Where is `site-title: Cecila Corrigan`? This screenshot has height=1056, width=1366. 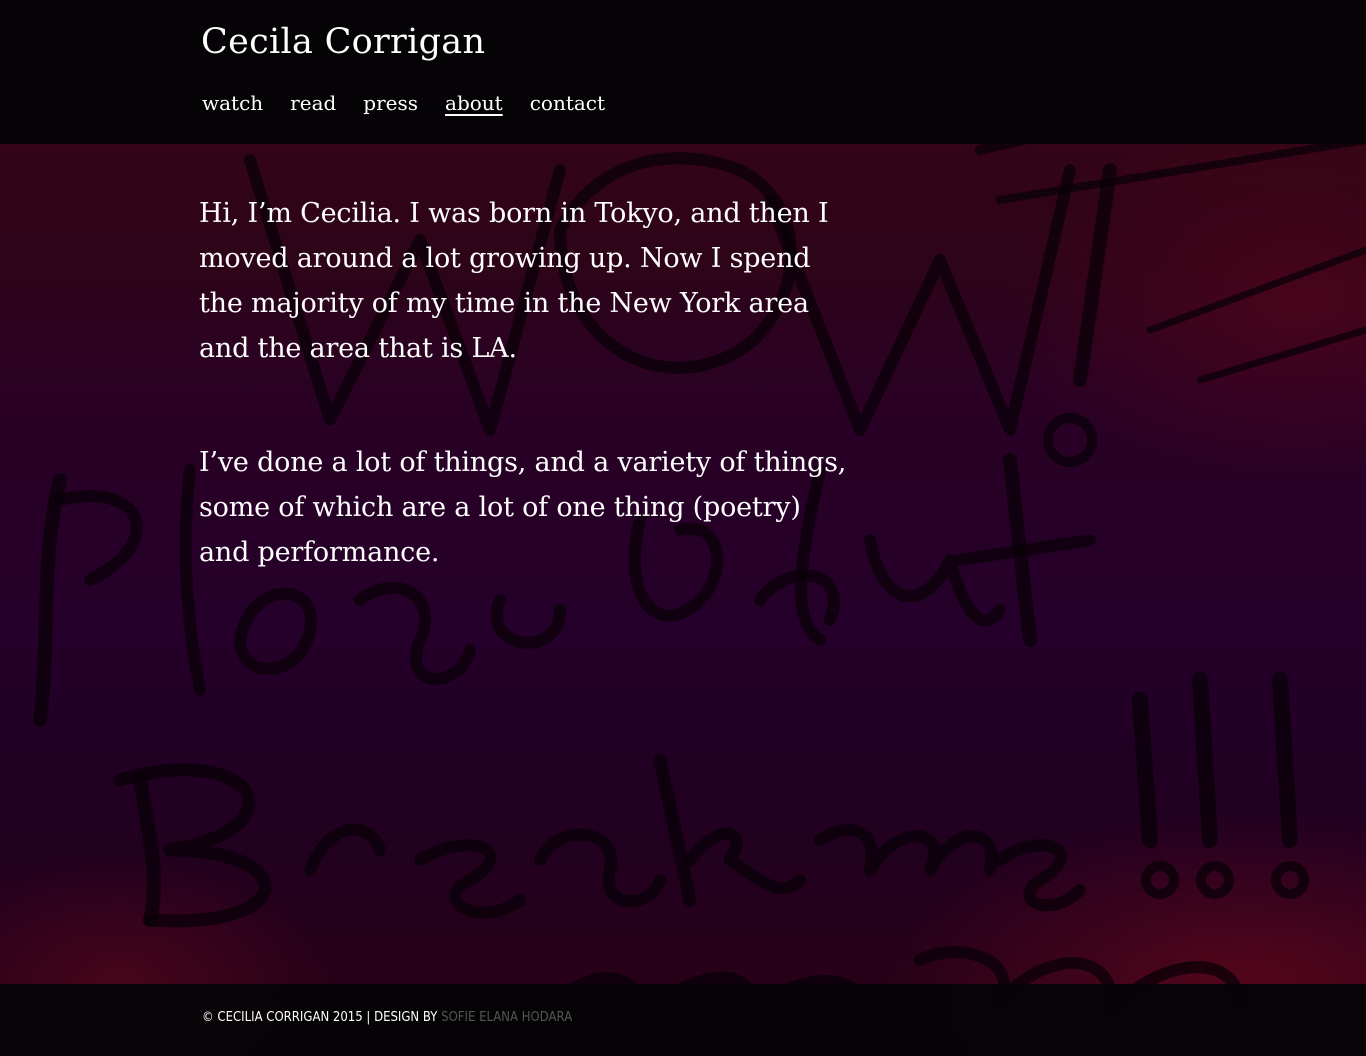
site-title: Cecila Corrigan is located at coordinates (343, 42).